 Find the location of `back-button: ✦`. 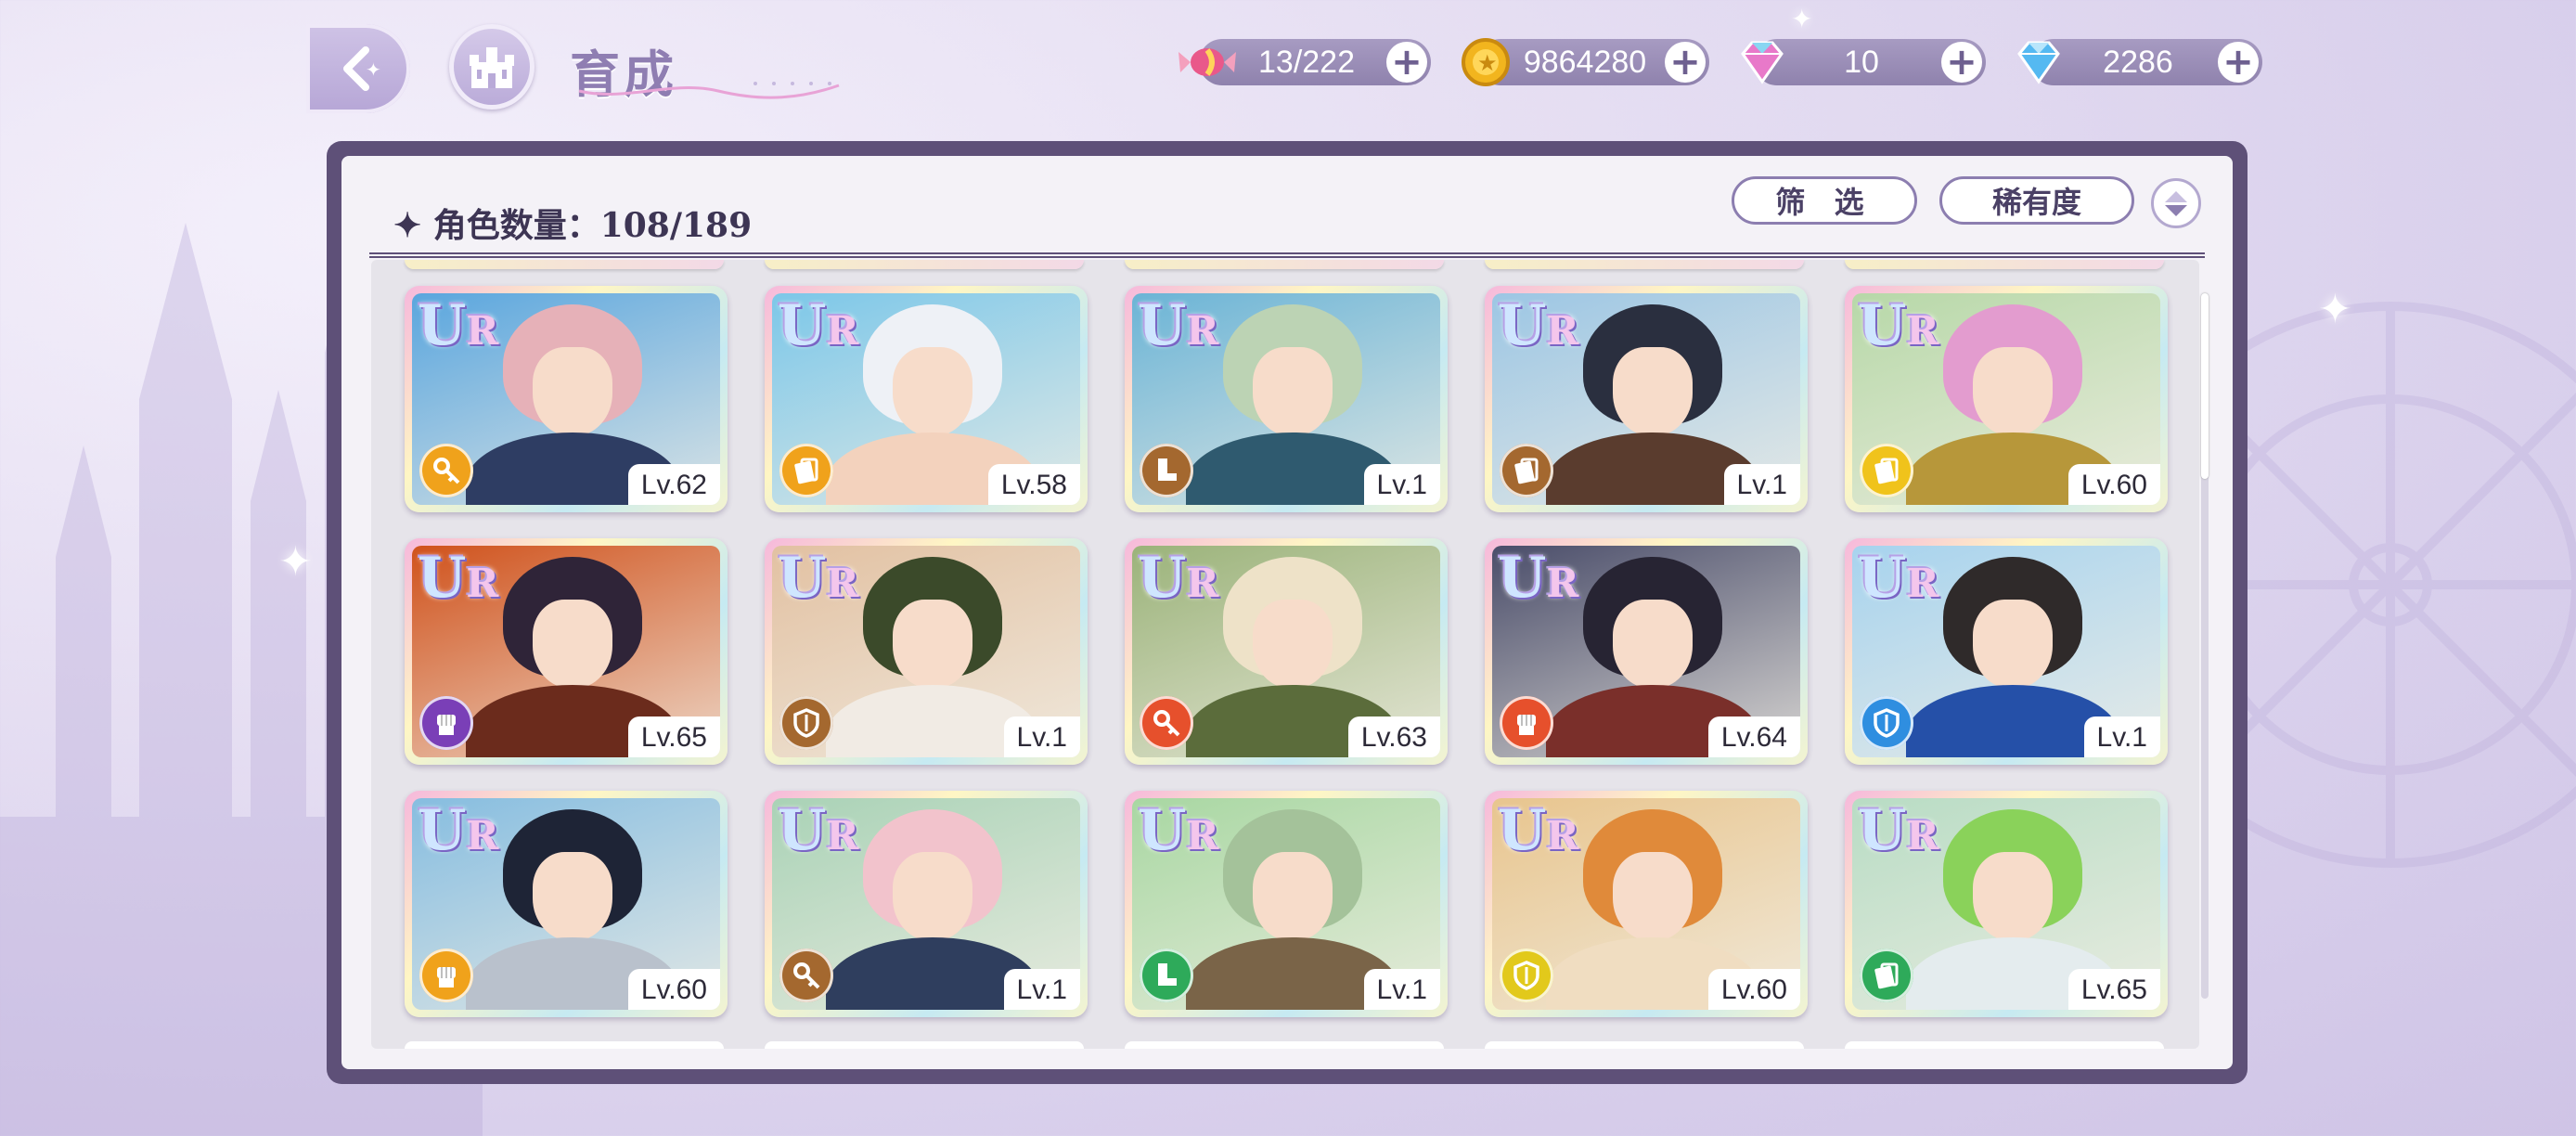

back-button: ✦ is located at coordinates (358, 68).